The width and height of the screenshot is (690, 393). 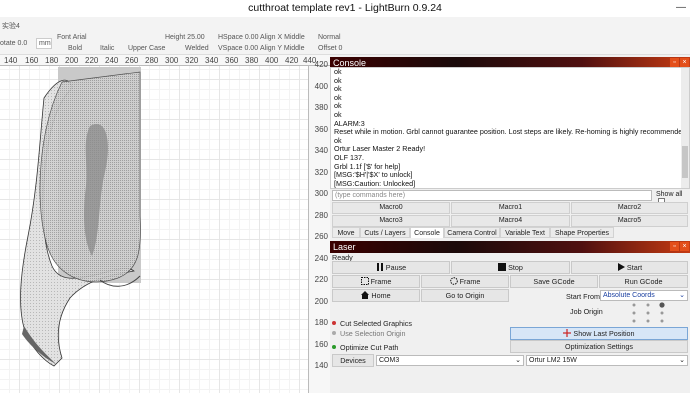 What do you see at coordinates (238, 48) in the screenshot?
I see `vspace-field: VSpace 0.00` at bounding box center [238, 48].